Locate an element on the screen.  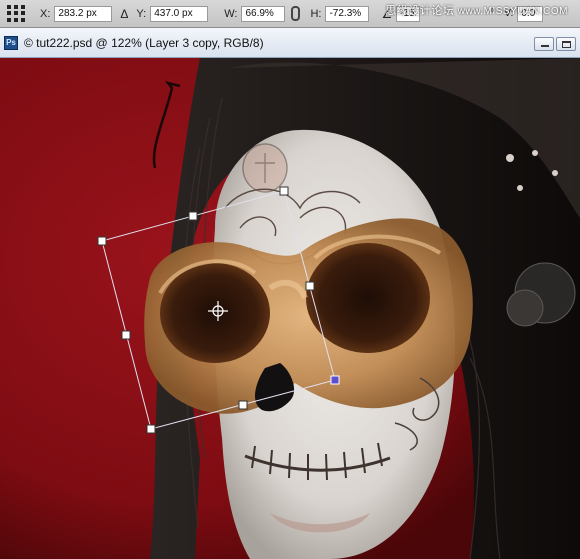
y-label: Y: is located at coordinates (141, 13).